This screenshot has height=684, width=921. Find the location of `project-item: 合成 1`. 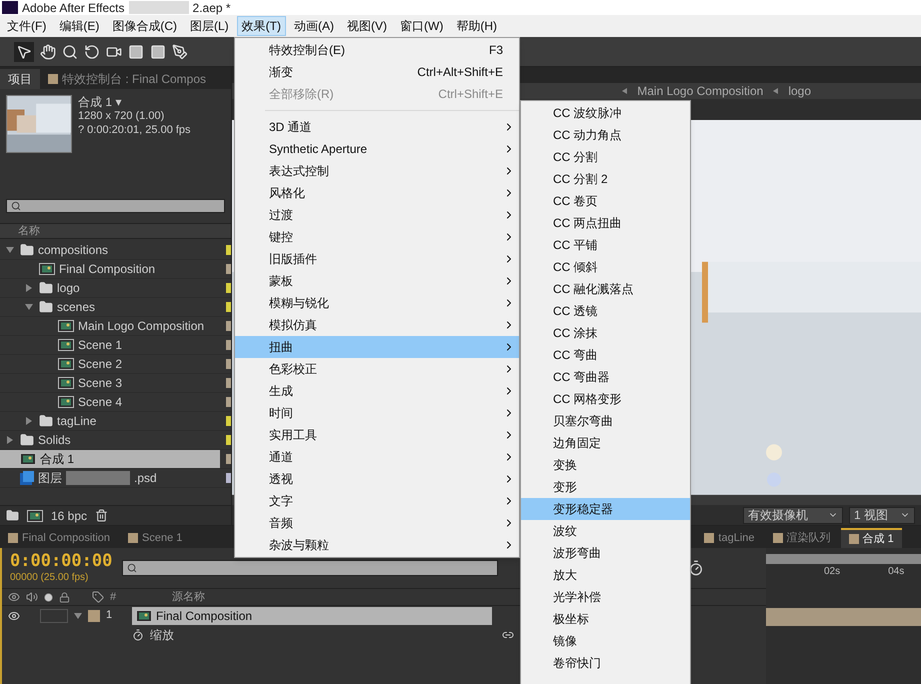

project-item: 合成 1 is located at coordinates (110, 459).